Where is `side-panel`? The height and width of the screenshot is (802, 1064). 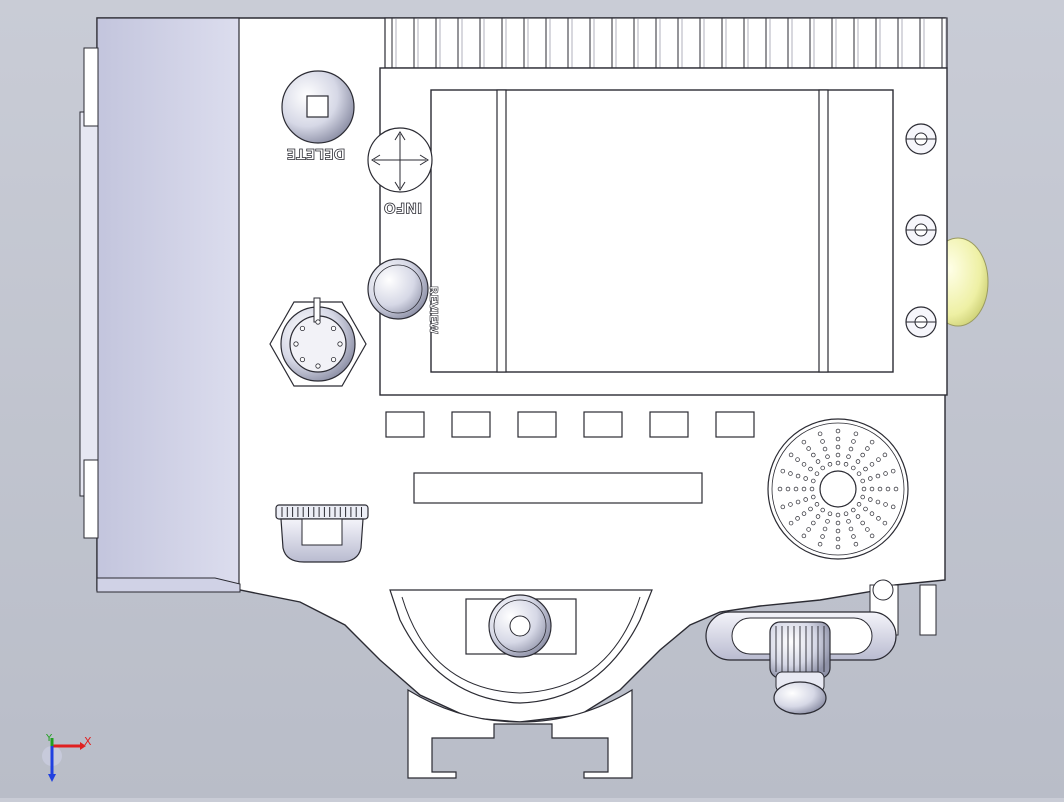
side-panel is located at coordinates (168, 304).